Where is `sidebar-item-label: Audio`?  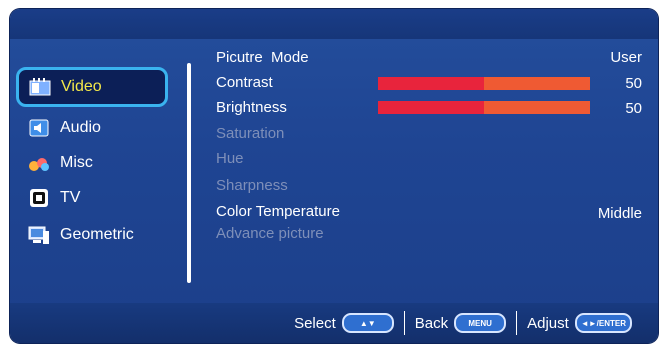
sidebar-item-label: Audio is located at coordinates (80, 127).